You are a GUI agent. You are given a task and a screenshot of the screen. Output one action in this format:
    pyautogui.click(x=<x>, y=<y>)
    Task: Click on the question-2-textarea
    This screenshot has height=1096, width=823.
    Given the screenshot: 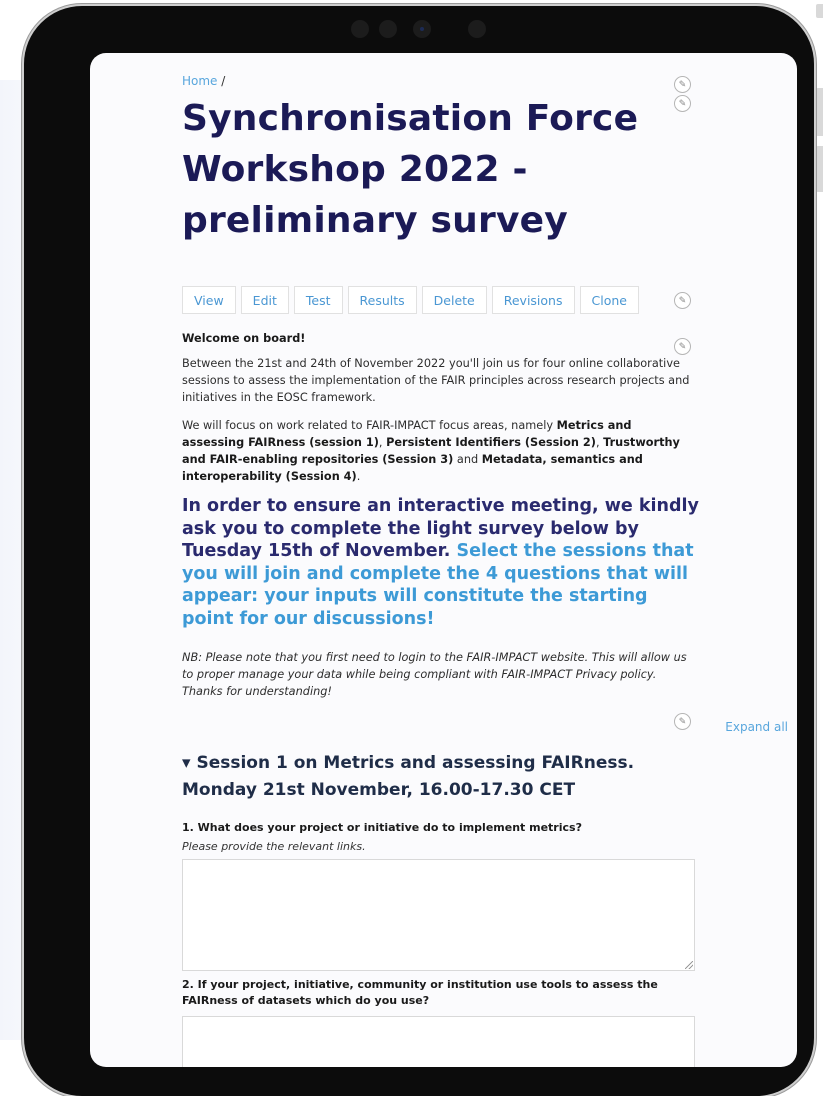 What is the action you would take?
    pyautogui.click(x=438, y=1041)
    